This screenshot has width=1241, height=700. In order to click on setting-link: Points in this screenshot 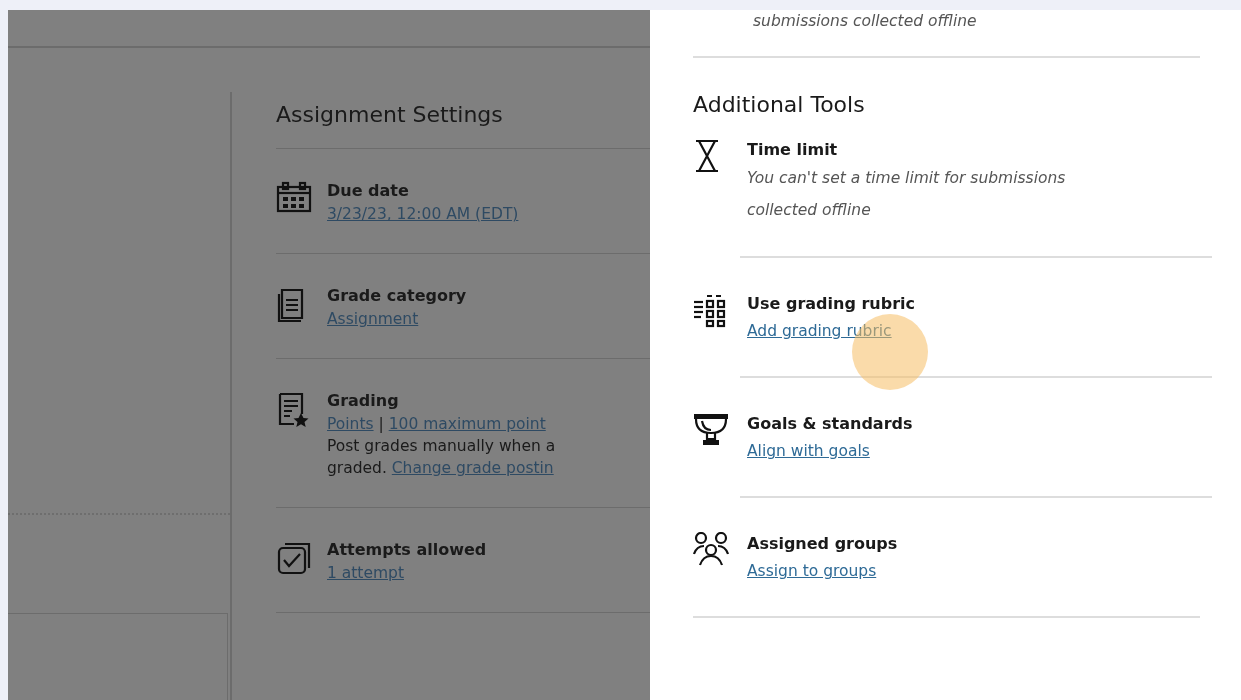, I will do `click(350, 424)`.